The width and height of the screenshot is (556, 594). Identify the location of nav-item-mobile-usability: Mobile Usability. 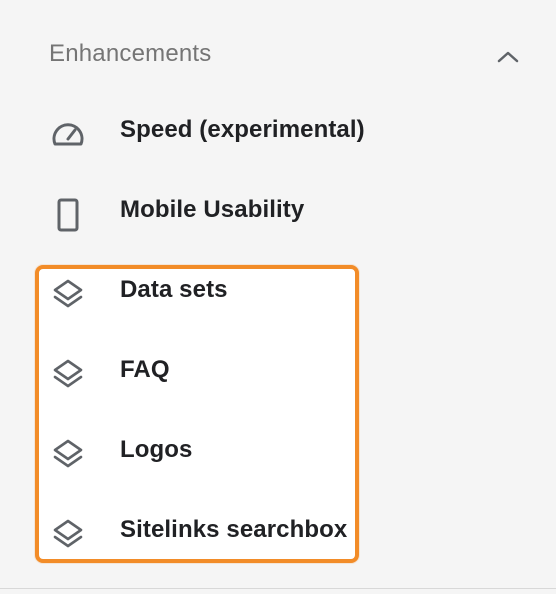
(278, 215).